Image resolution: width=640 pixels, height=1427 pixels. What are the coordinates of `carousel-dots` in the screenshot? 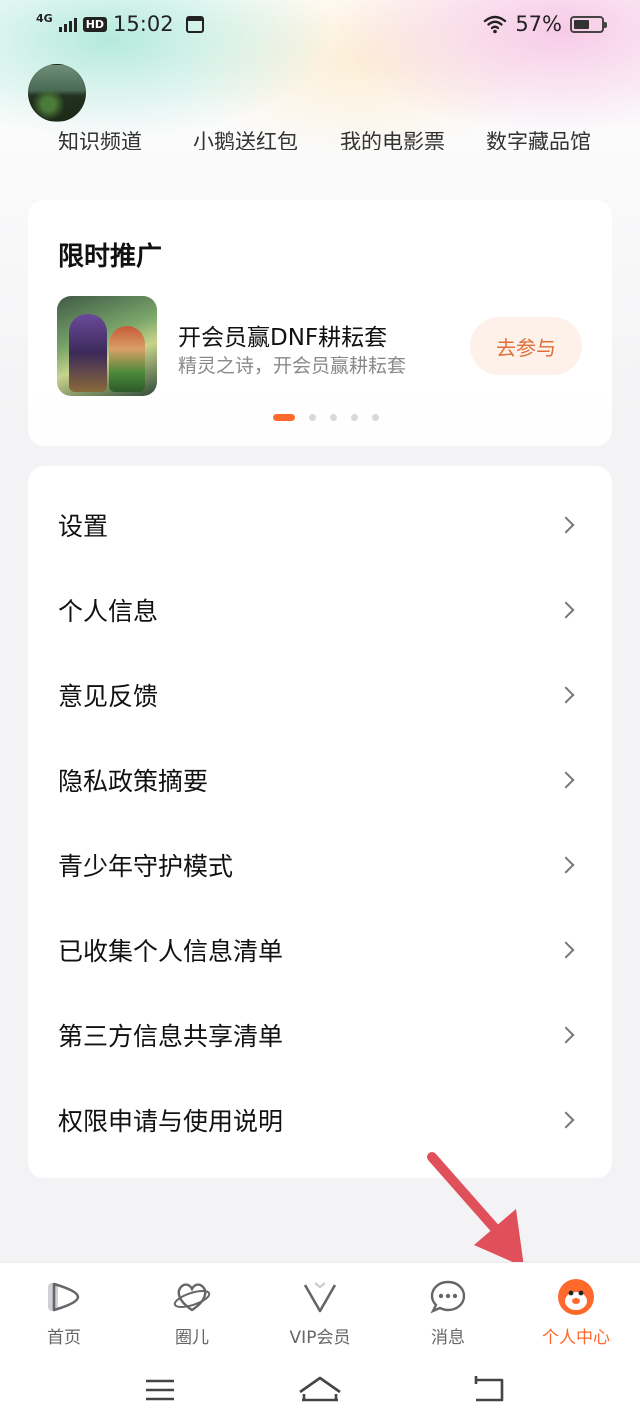 It's located at (326, 417).